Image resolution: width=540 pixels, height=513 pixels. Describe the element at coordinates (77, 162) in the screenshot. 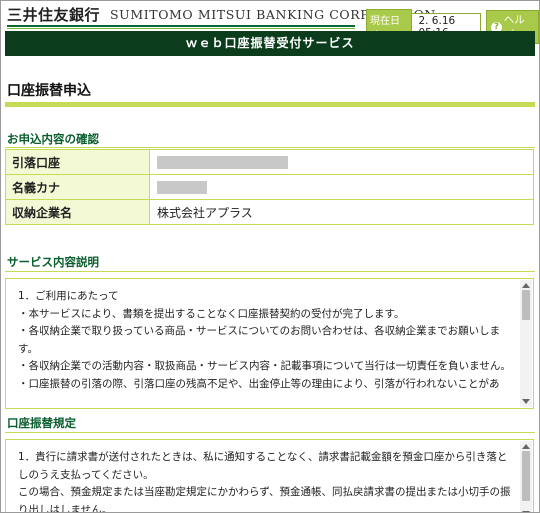

I see `withdrawal-account-label: 引落口座` at that location.